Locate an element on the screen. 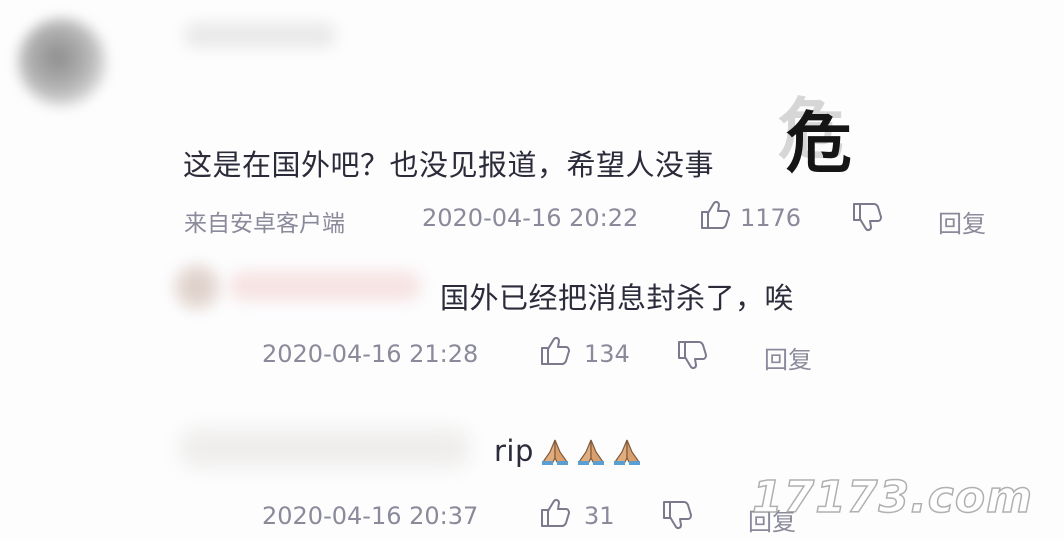 This screenshot has height=540, width=1064. reply-avatar-blurred is located at coordinates (197, 287).